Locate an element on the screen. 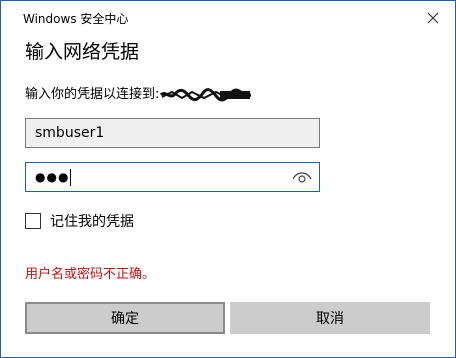 The height and width of the screenshot is (358, 456). close-button is located at coordinates (433, 18).